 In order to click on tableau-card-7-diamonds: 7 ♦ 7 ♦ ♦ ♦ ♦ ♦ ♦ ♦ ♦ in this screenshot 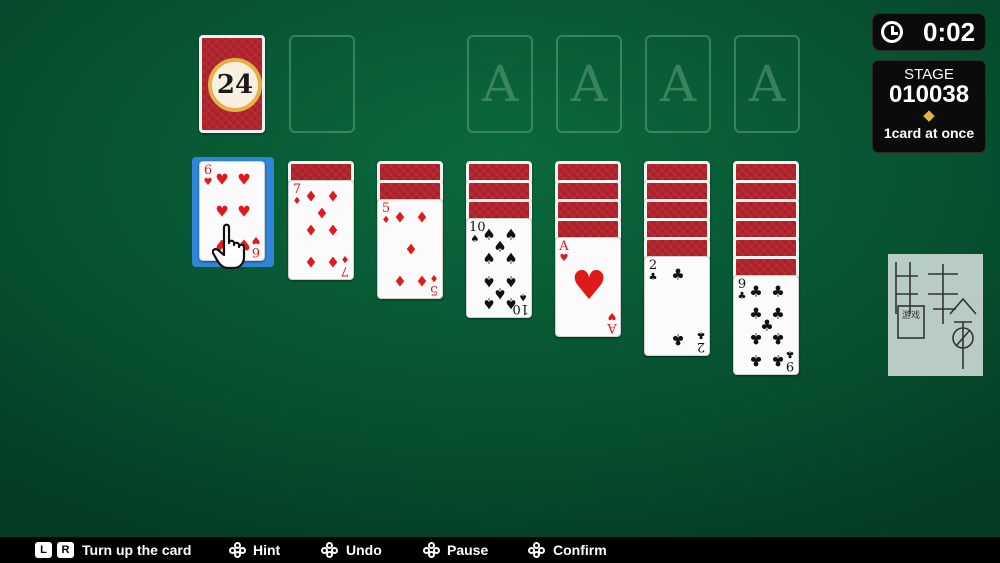, I will do `click(321, 230)`.